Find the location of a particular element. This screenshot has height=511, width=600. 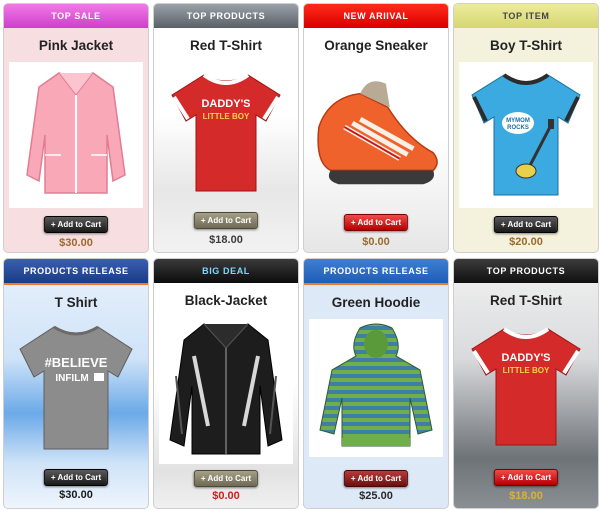

pink-jacket-image is located at coordinates (76, 135).